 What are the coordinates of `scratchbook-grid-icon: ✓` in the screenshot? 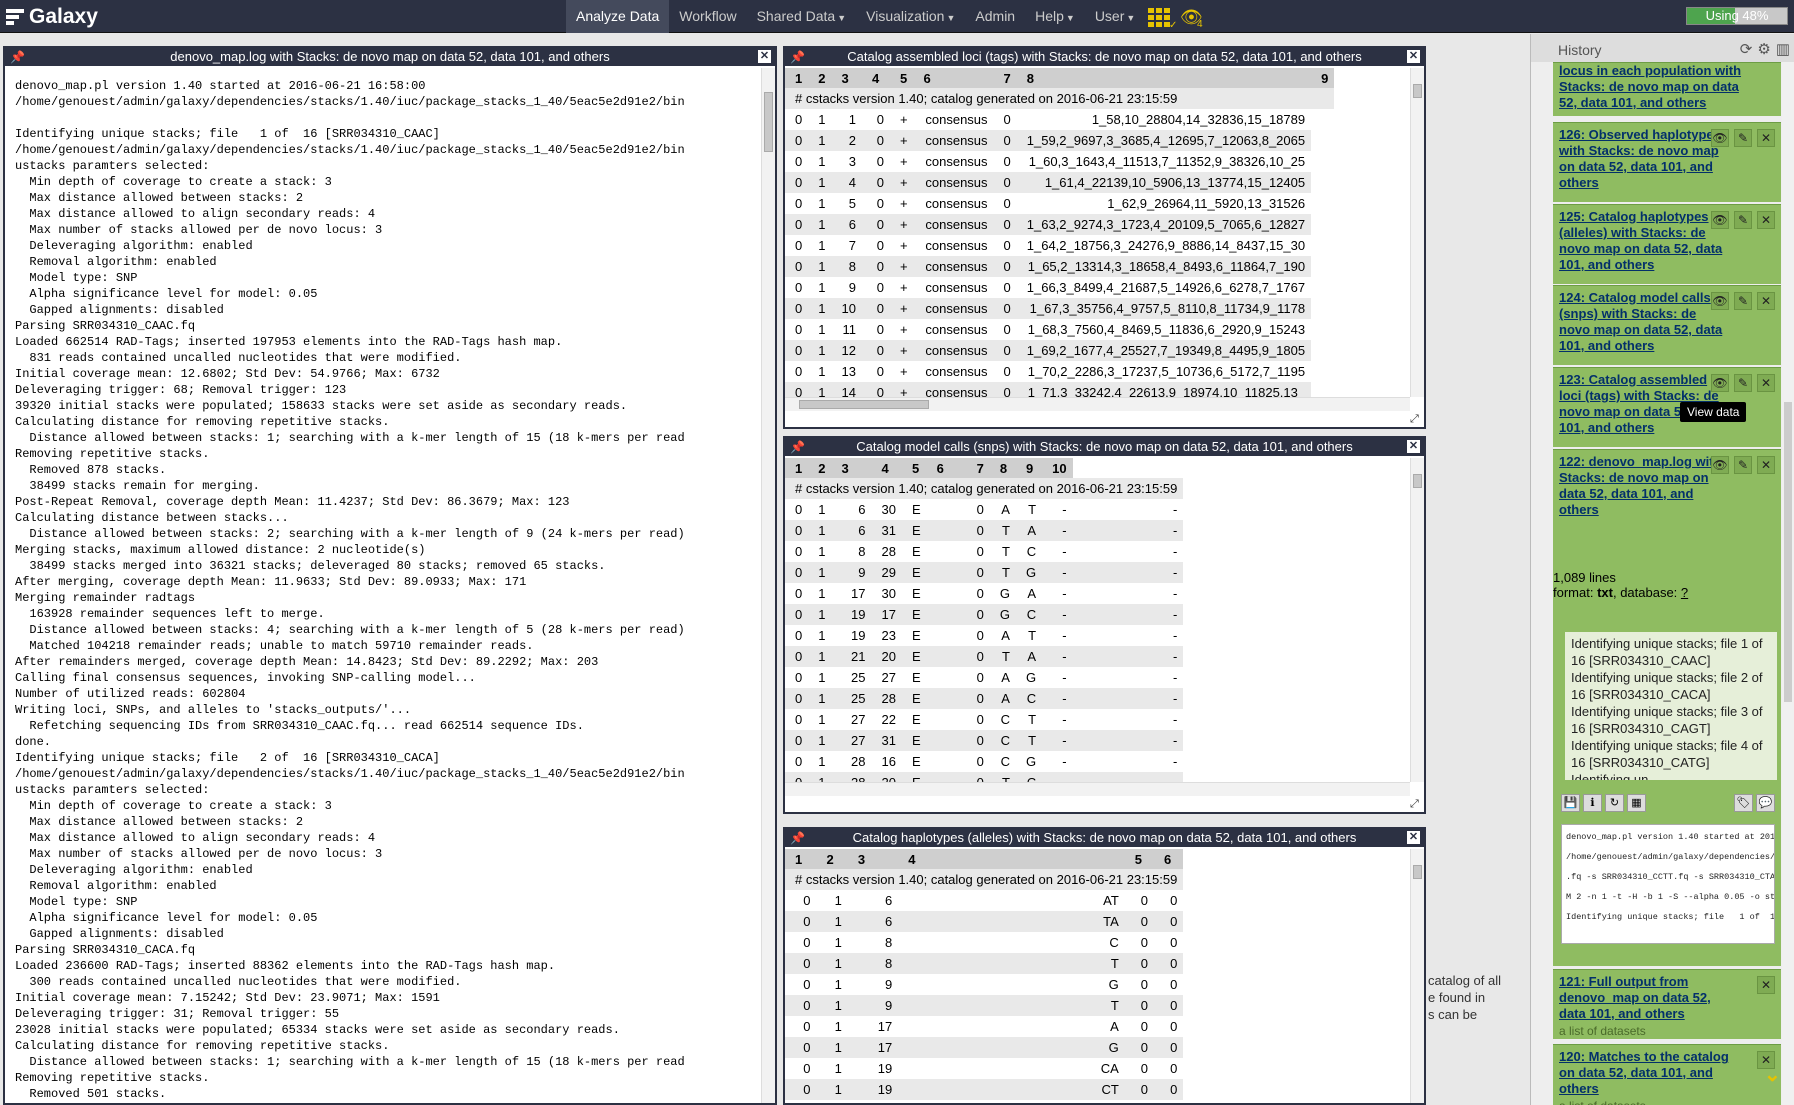 It's located at (1162, 19).